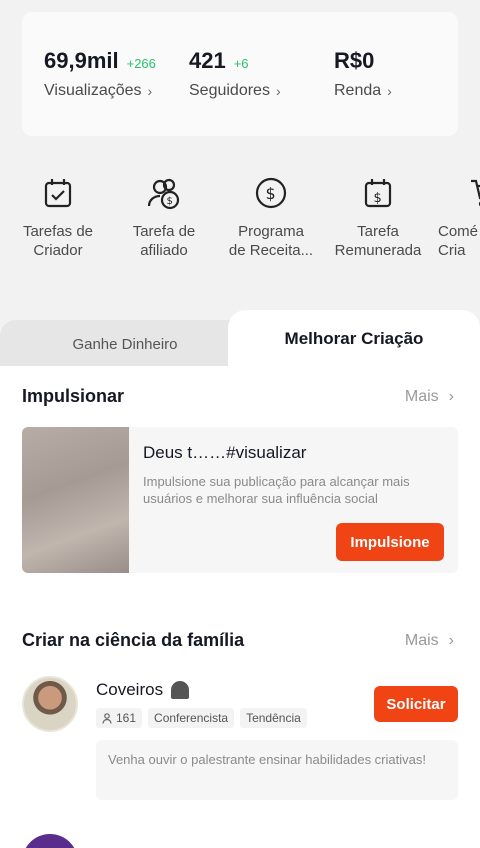  I want to click on followers-count: 161, so click(126, 718).